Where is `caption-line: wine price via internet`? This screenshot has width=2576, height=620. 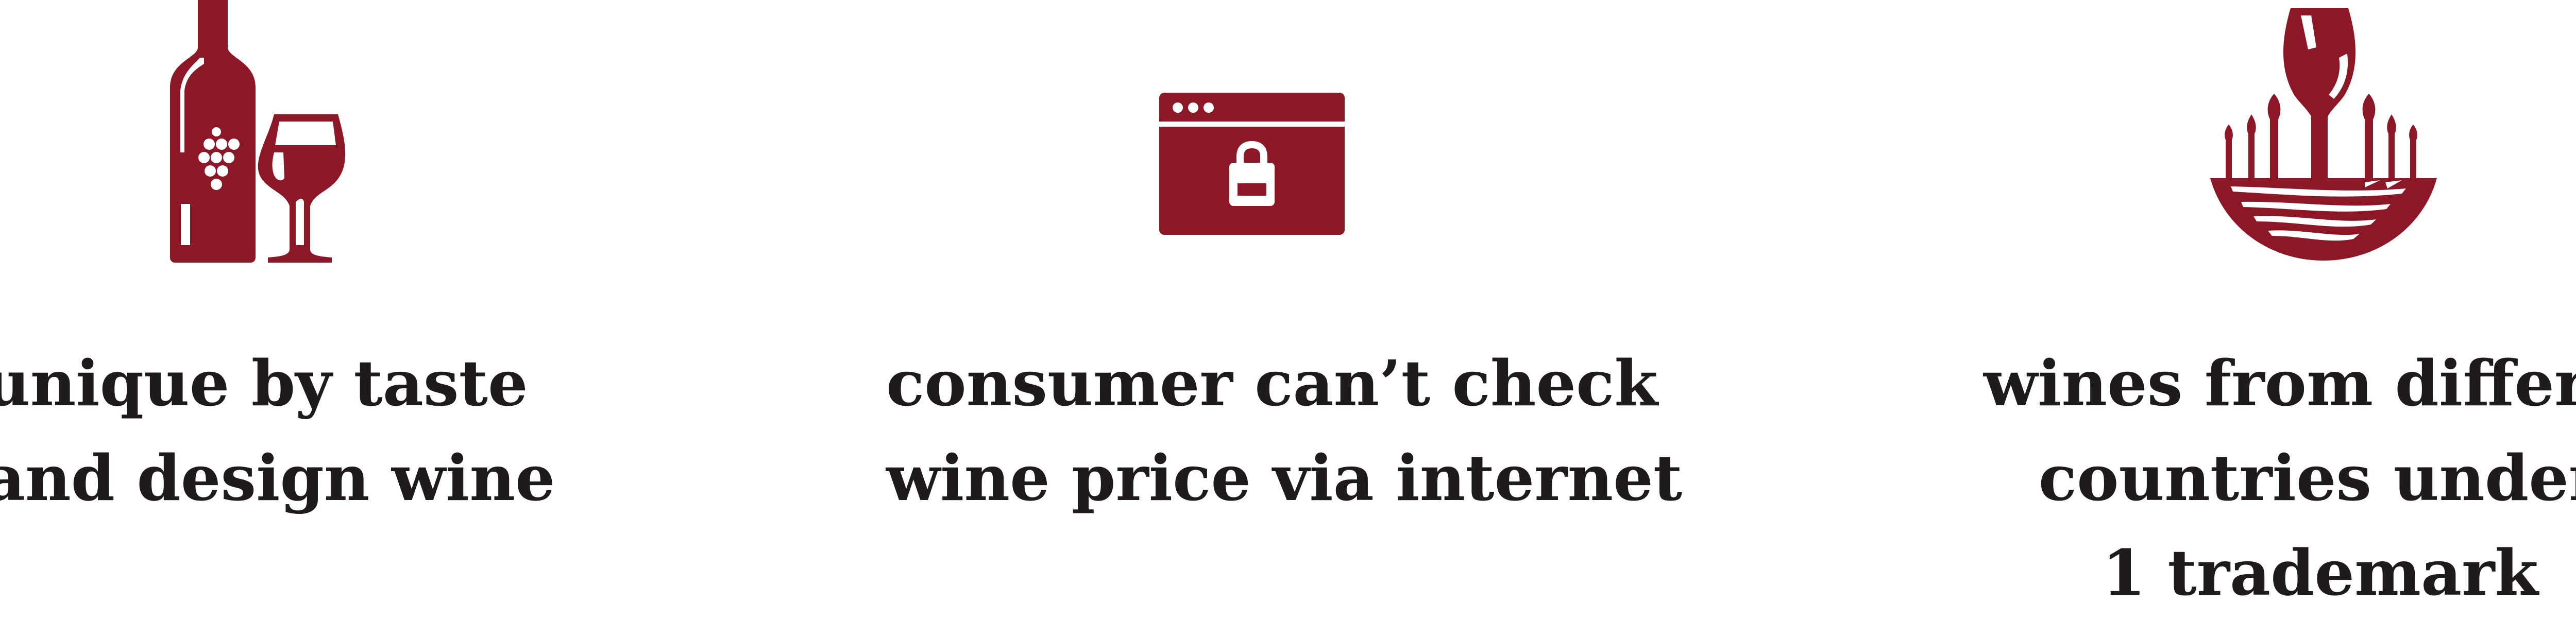
caption-line: wine price via internet is located at coordinates (1284, 478).